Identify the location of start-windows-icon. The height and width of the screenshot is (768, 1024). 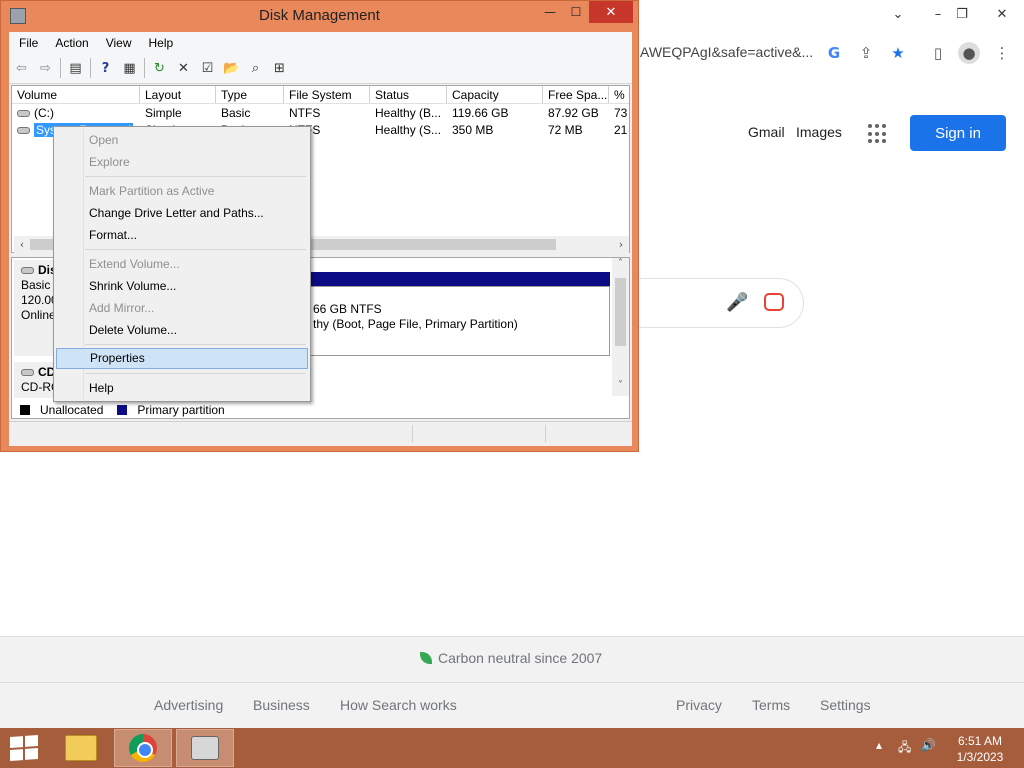
(24, 748).